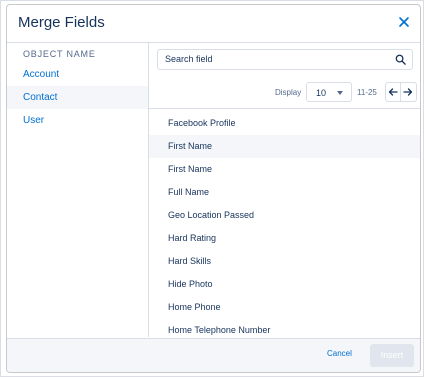 The width and height of the screenshot is (426, 379). What do you see at coordinates (77, 120) in the screenshot?
I see `object-item-user: User` at bounding box center [77, 120].